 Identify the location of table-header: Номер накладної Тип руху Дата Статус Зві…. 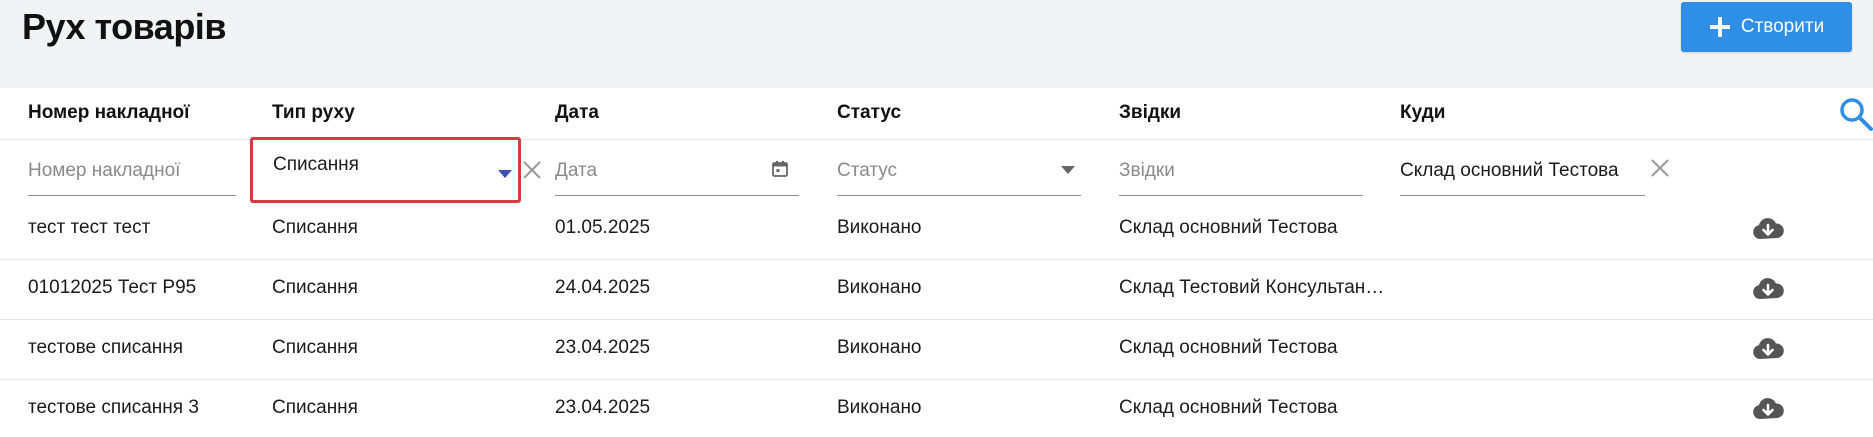
(936, 114).